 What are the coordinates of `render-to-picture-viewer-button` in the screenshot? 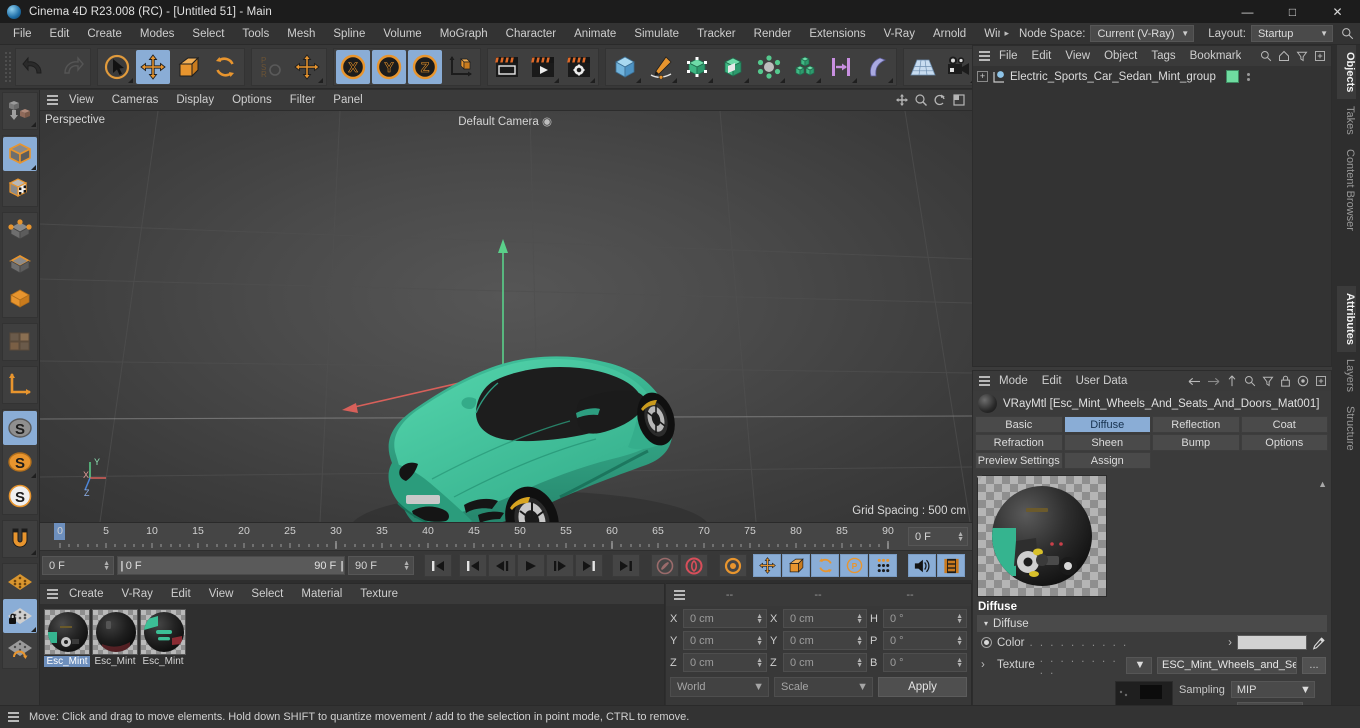 It's located at (543, 67).